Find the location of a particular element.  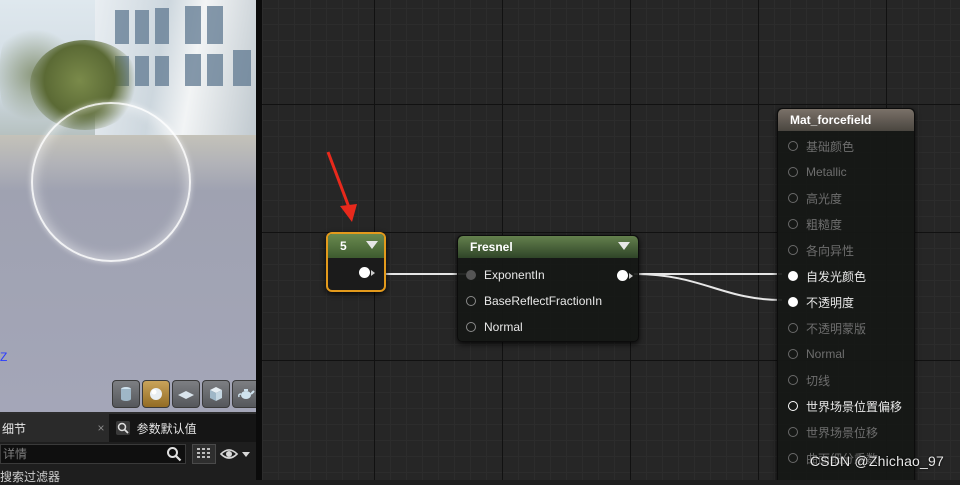

material-input-row: 基础颜色 is located at coordinates (846, 146).